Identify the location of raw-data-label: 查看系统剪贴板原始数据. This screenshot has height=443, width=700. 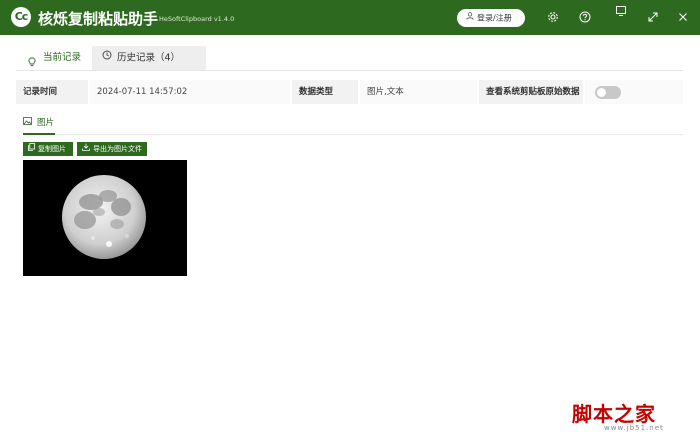
(531, 92).